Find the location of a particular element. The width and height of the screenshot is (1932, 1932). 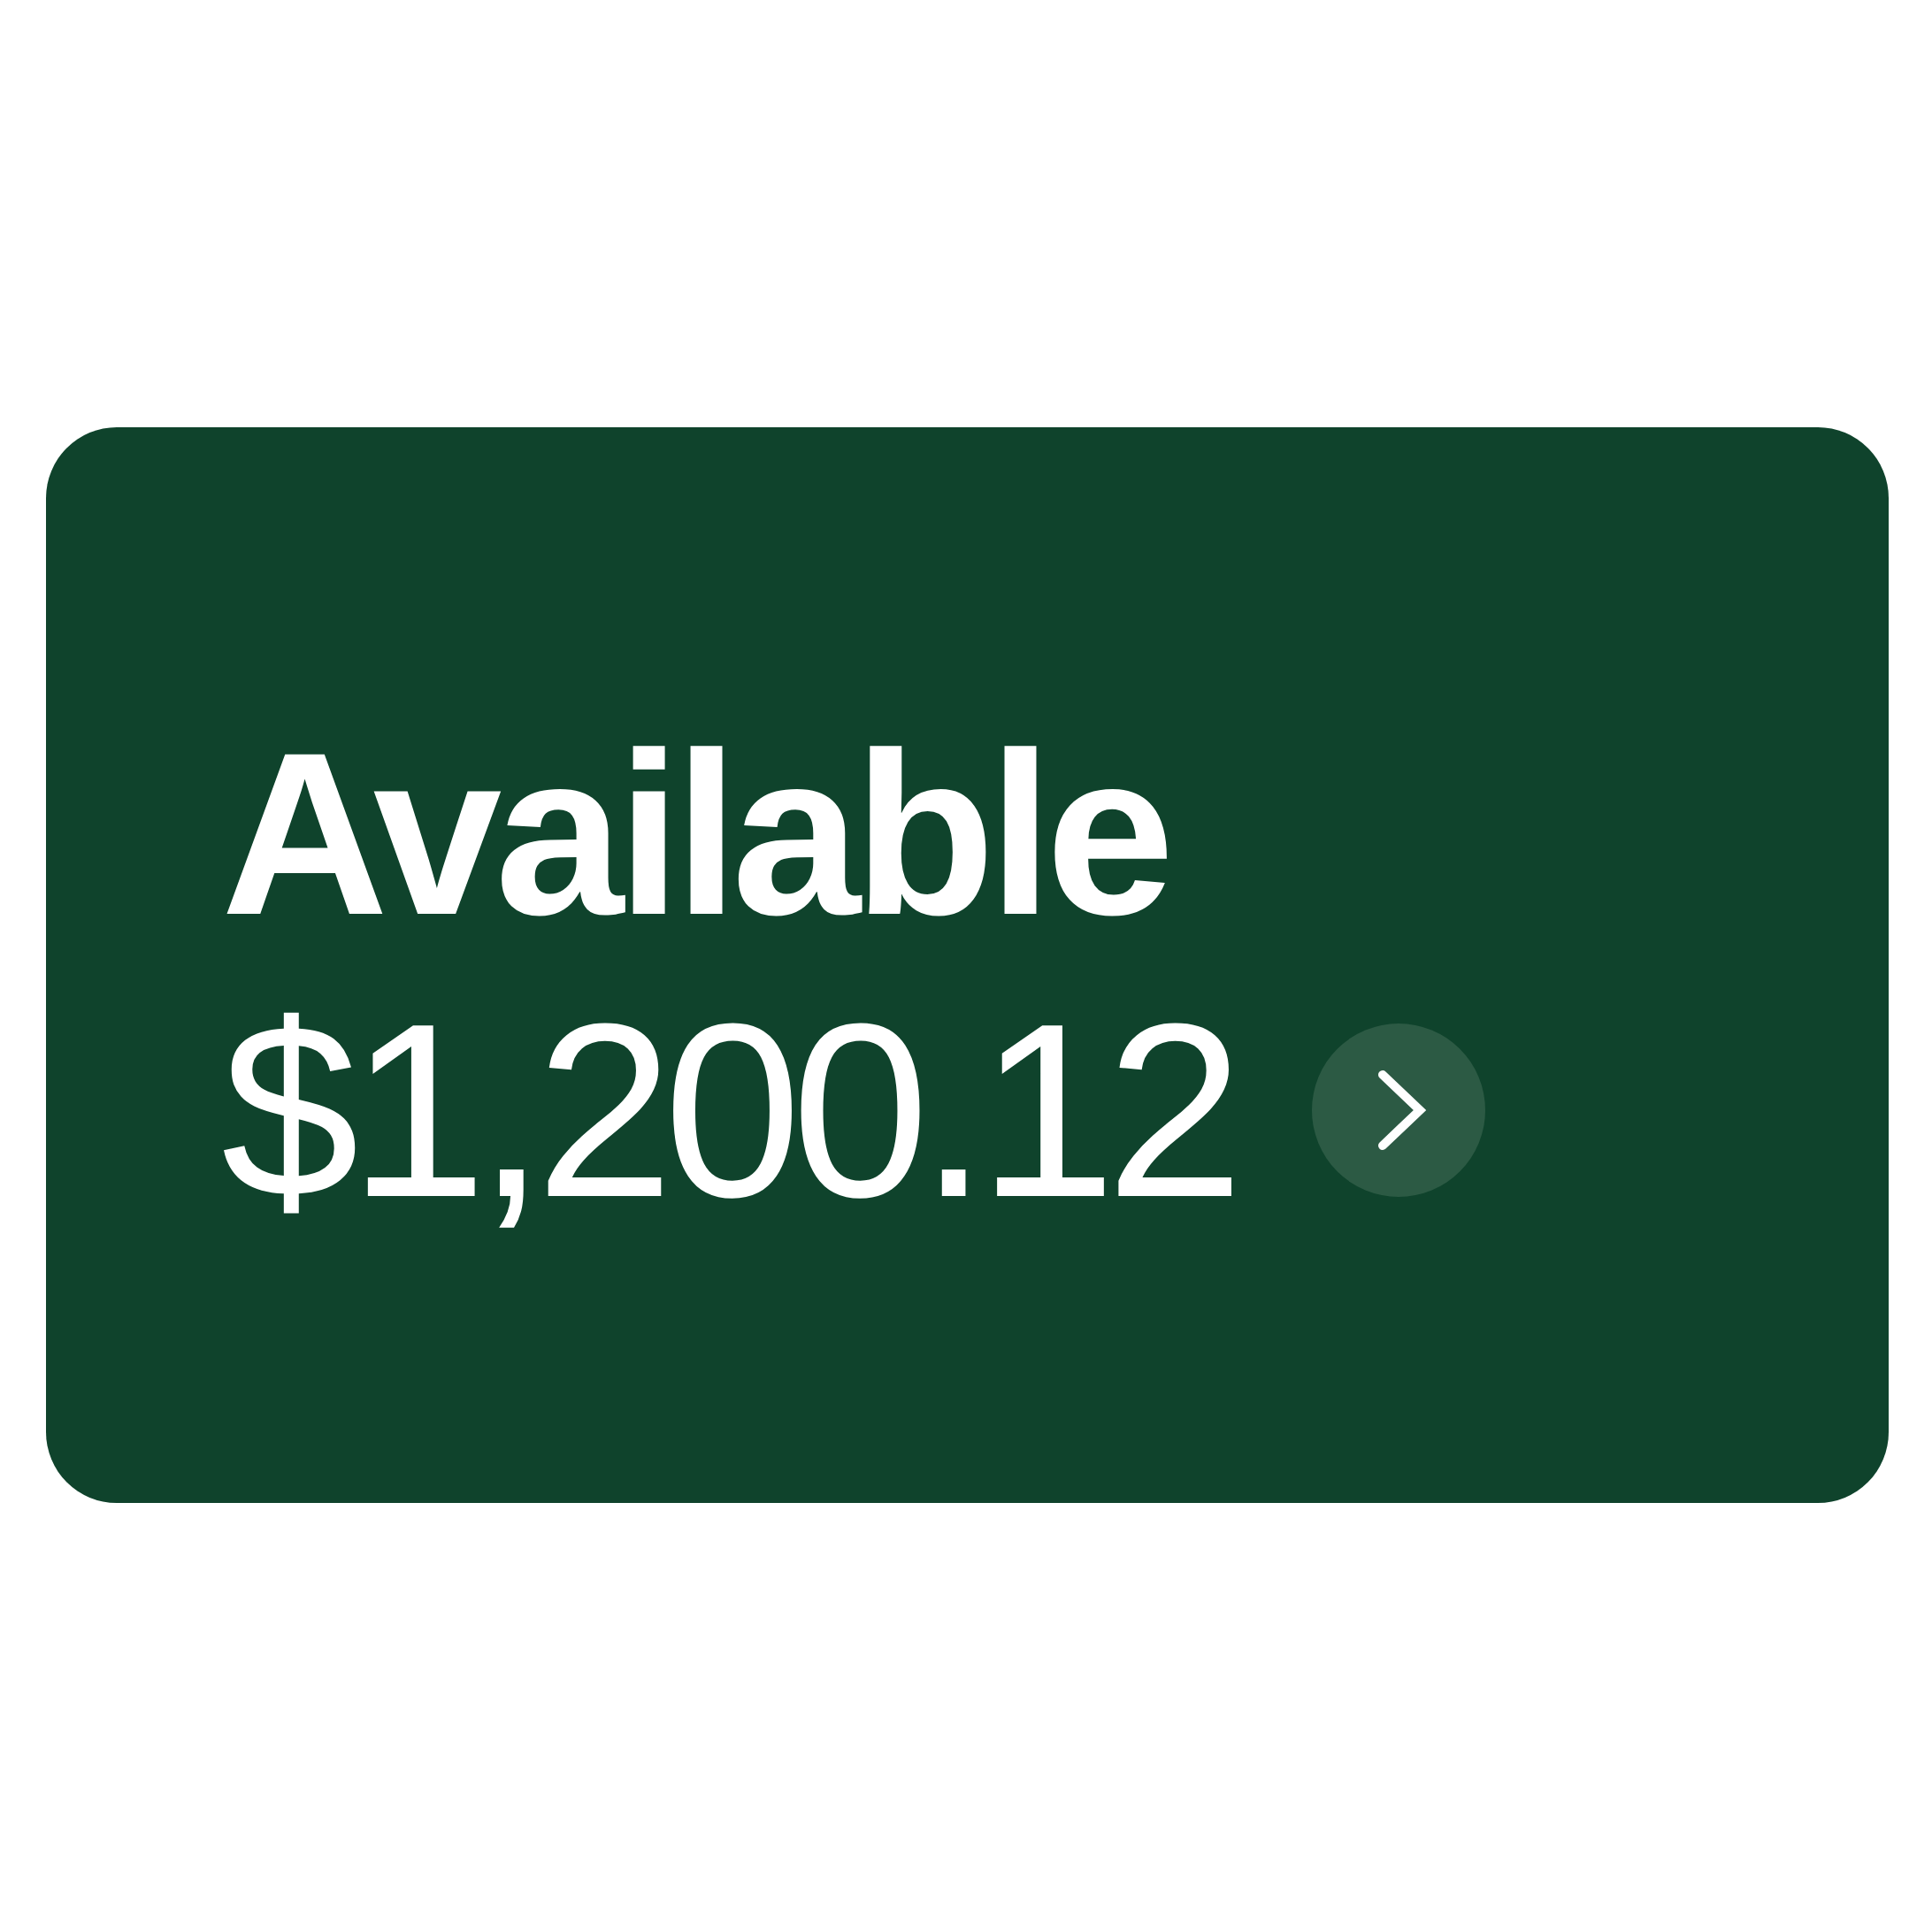

chevron-right-icon is located at coordinates (1401, 1110).